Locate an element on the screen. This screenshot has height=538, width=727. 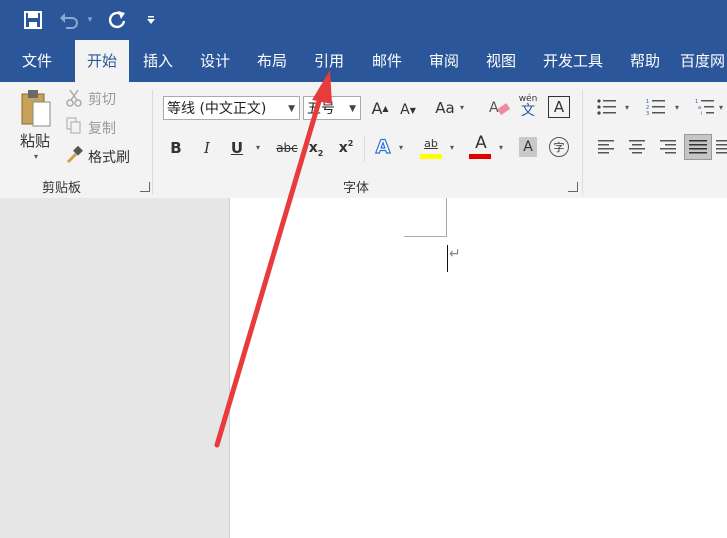
watermark-url: jingyan.baidu.com is located at coordinates (635, 515).